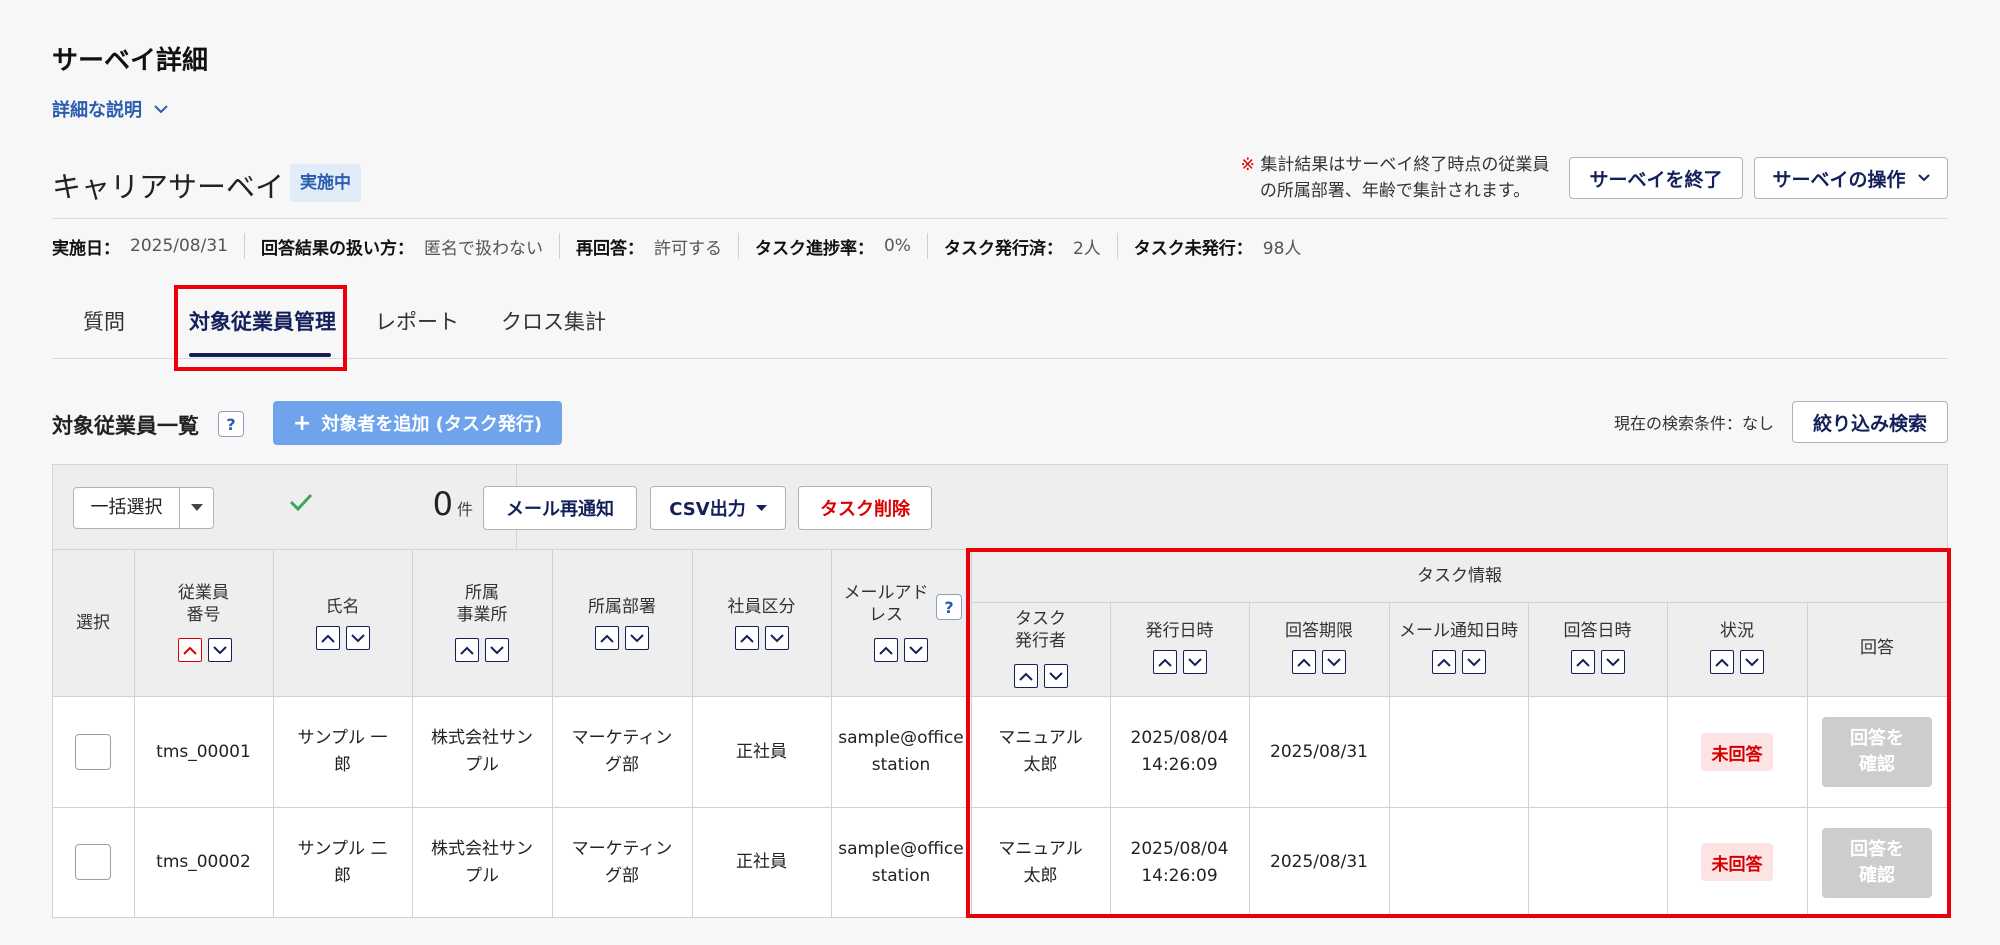  I want to click on col-label: 事業所, so click(482, 615).